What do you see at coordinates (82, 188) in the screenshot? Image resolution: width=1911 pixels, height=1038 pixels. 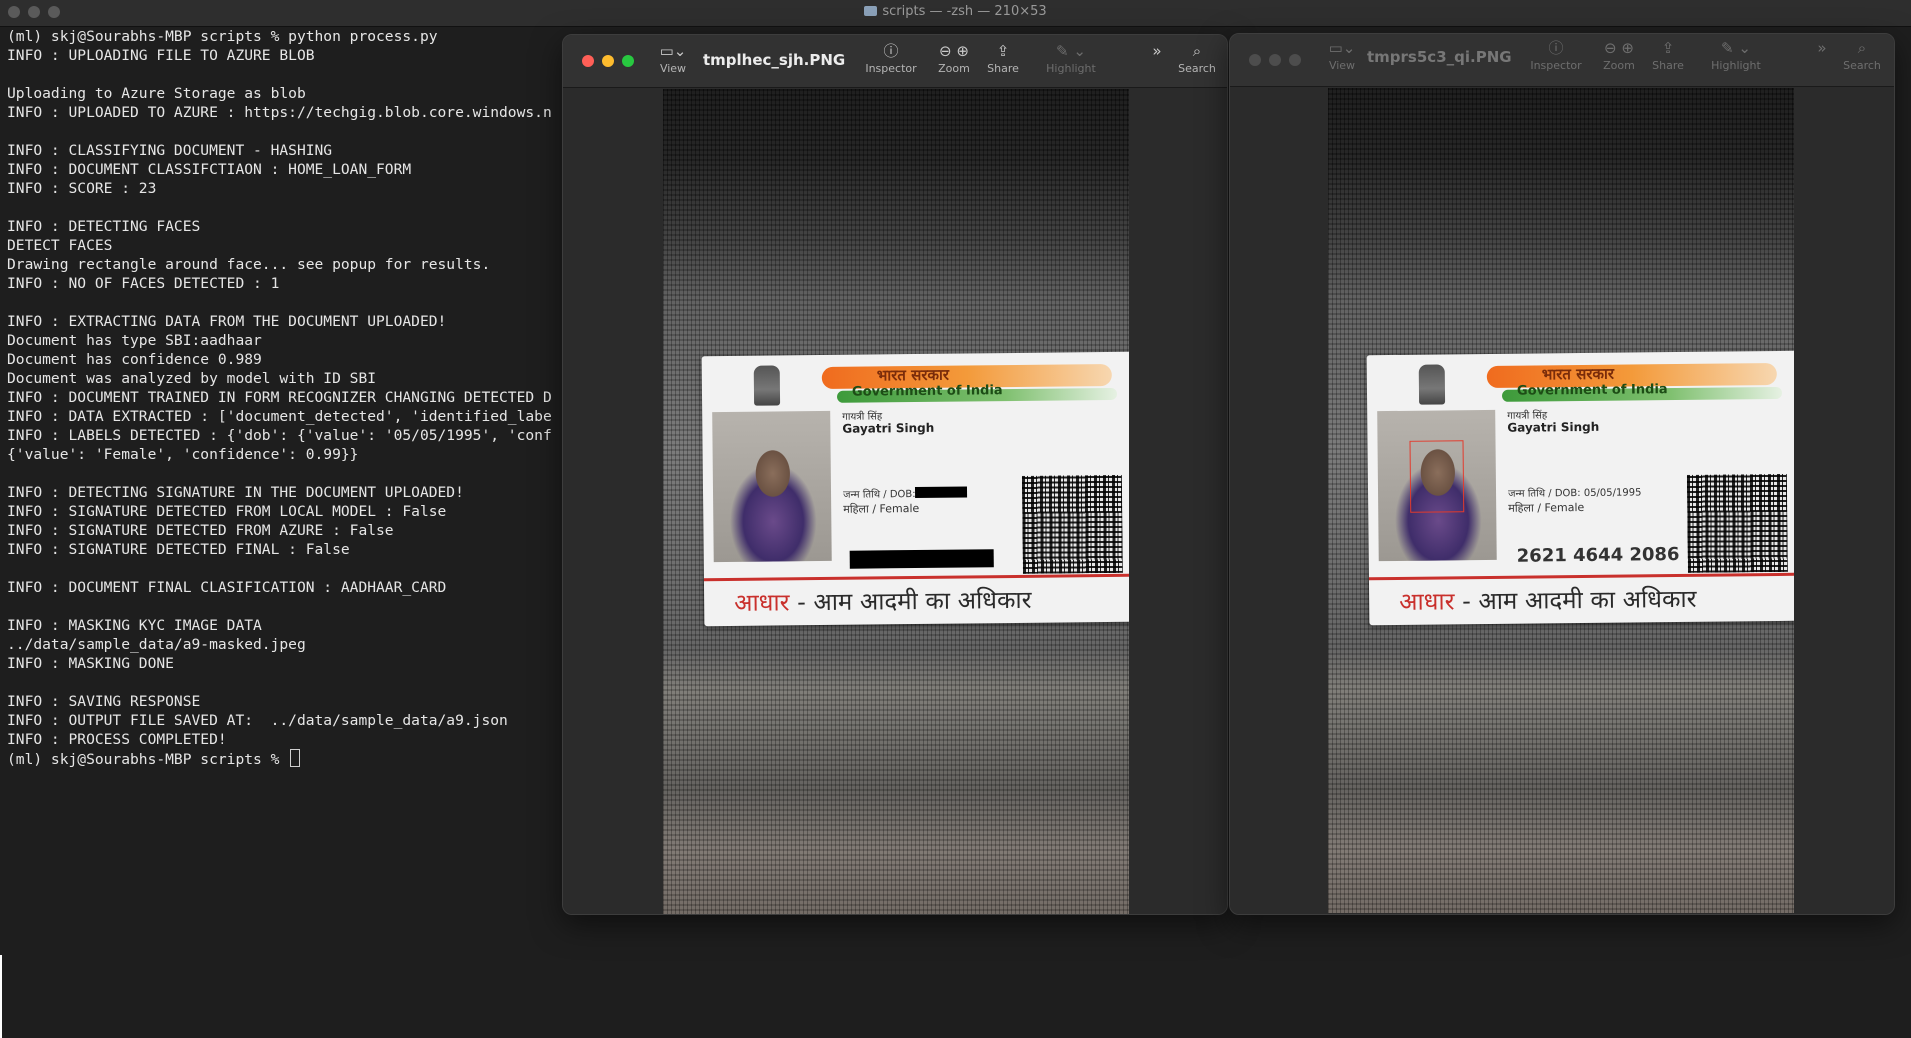 I see `terminal-line: INFO : SCORE : 23` at bounding box center [82, 188].